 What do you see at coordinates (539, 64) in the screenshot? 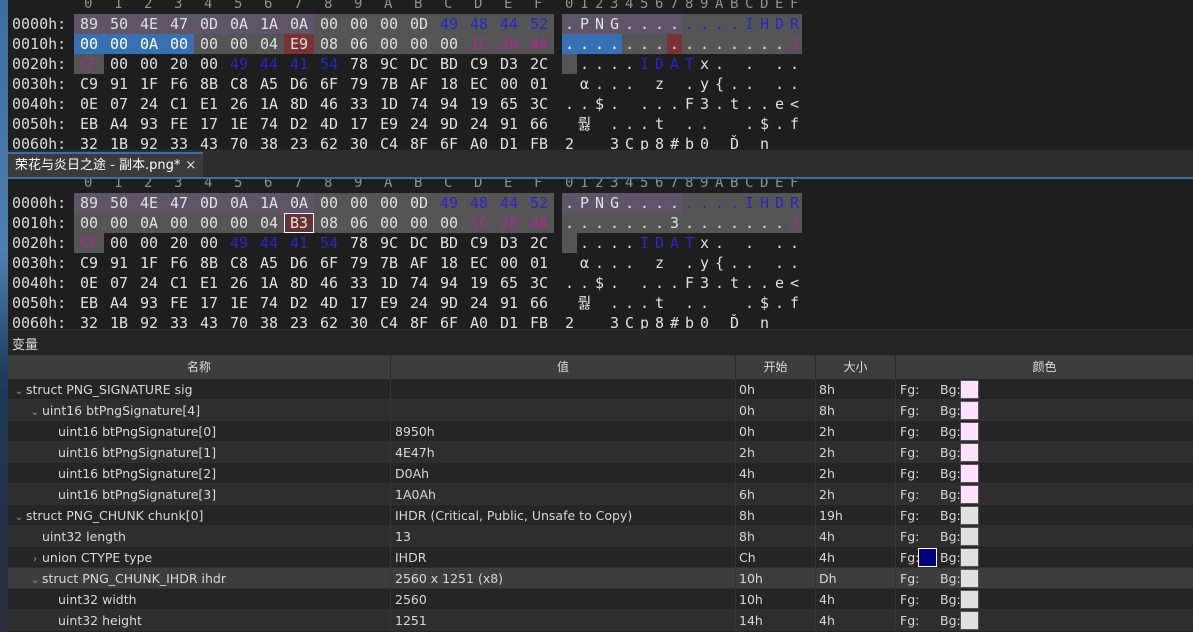
I see `hex-byte: 2C` at bounding box center [539, 64].